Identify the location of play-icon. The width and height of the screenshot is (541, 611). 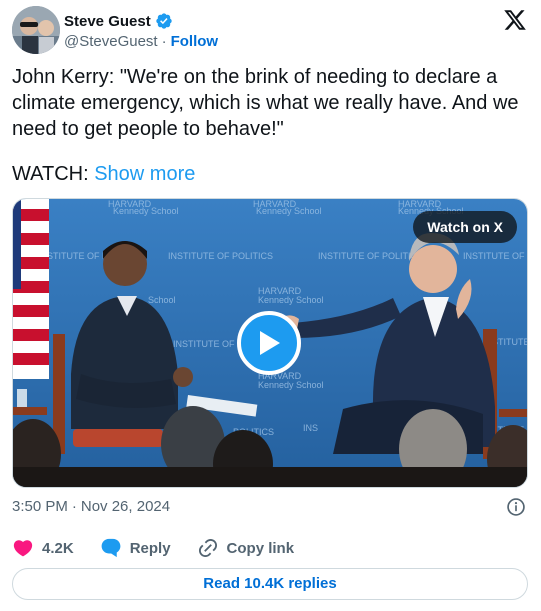
(270, 343).